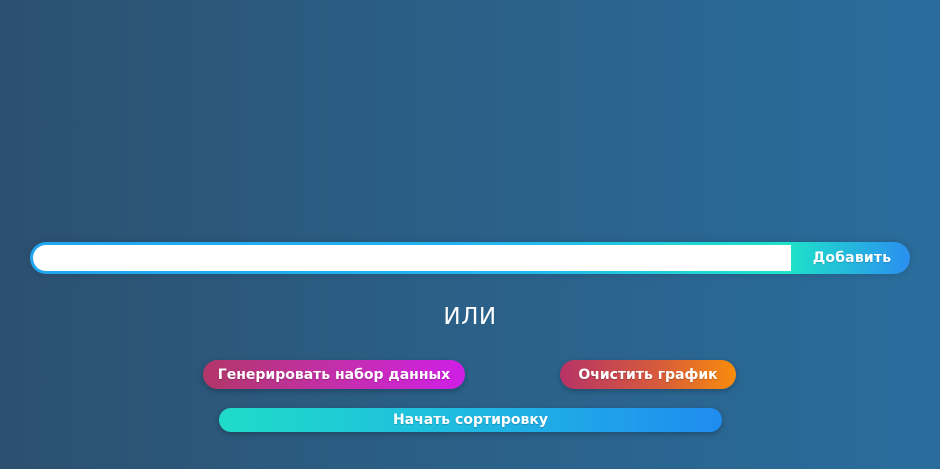 Image resolution: width=940 pixels, height=469 pixels. I want to click on generate-dataset-button: Генерировать набор данных, so click(334, 374).